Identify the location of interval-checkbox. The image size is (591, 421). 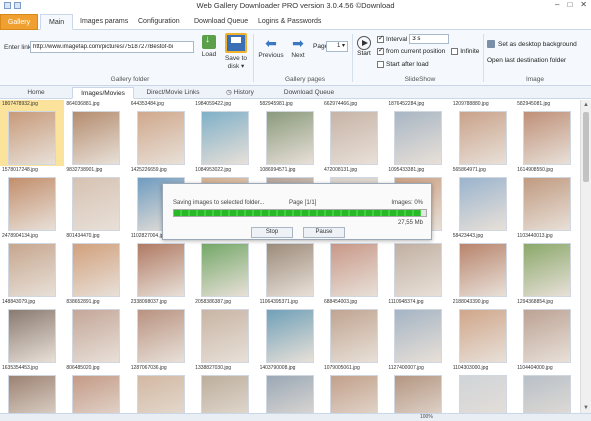
(380, 38).